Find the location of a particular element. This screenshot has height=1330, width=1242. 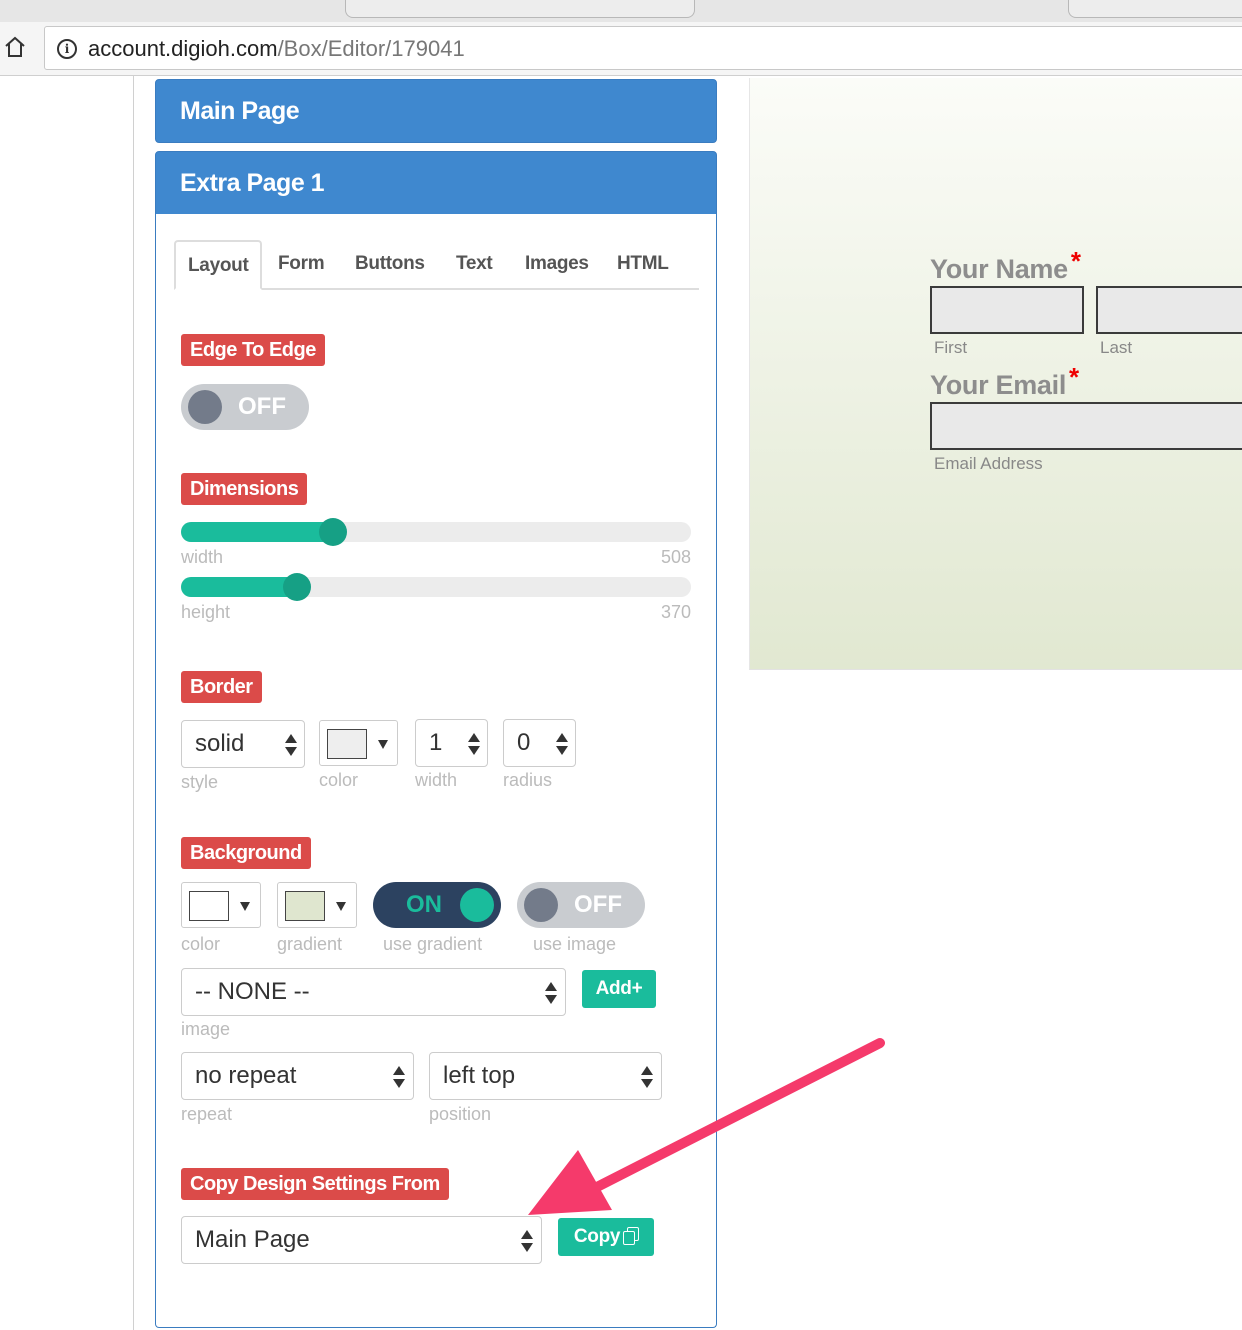

height-caption: height is located at coordinates (206, 612).